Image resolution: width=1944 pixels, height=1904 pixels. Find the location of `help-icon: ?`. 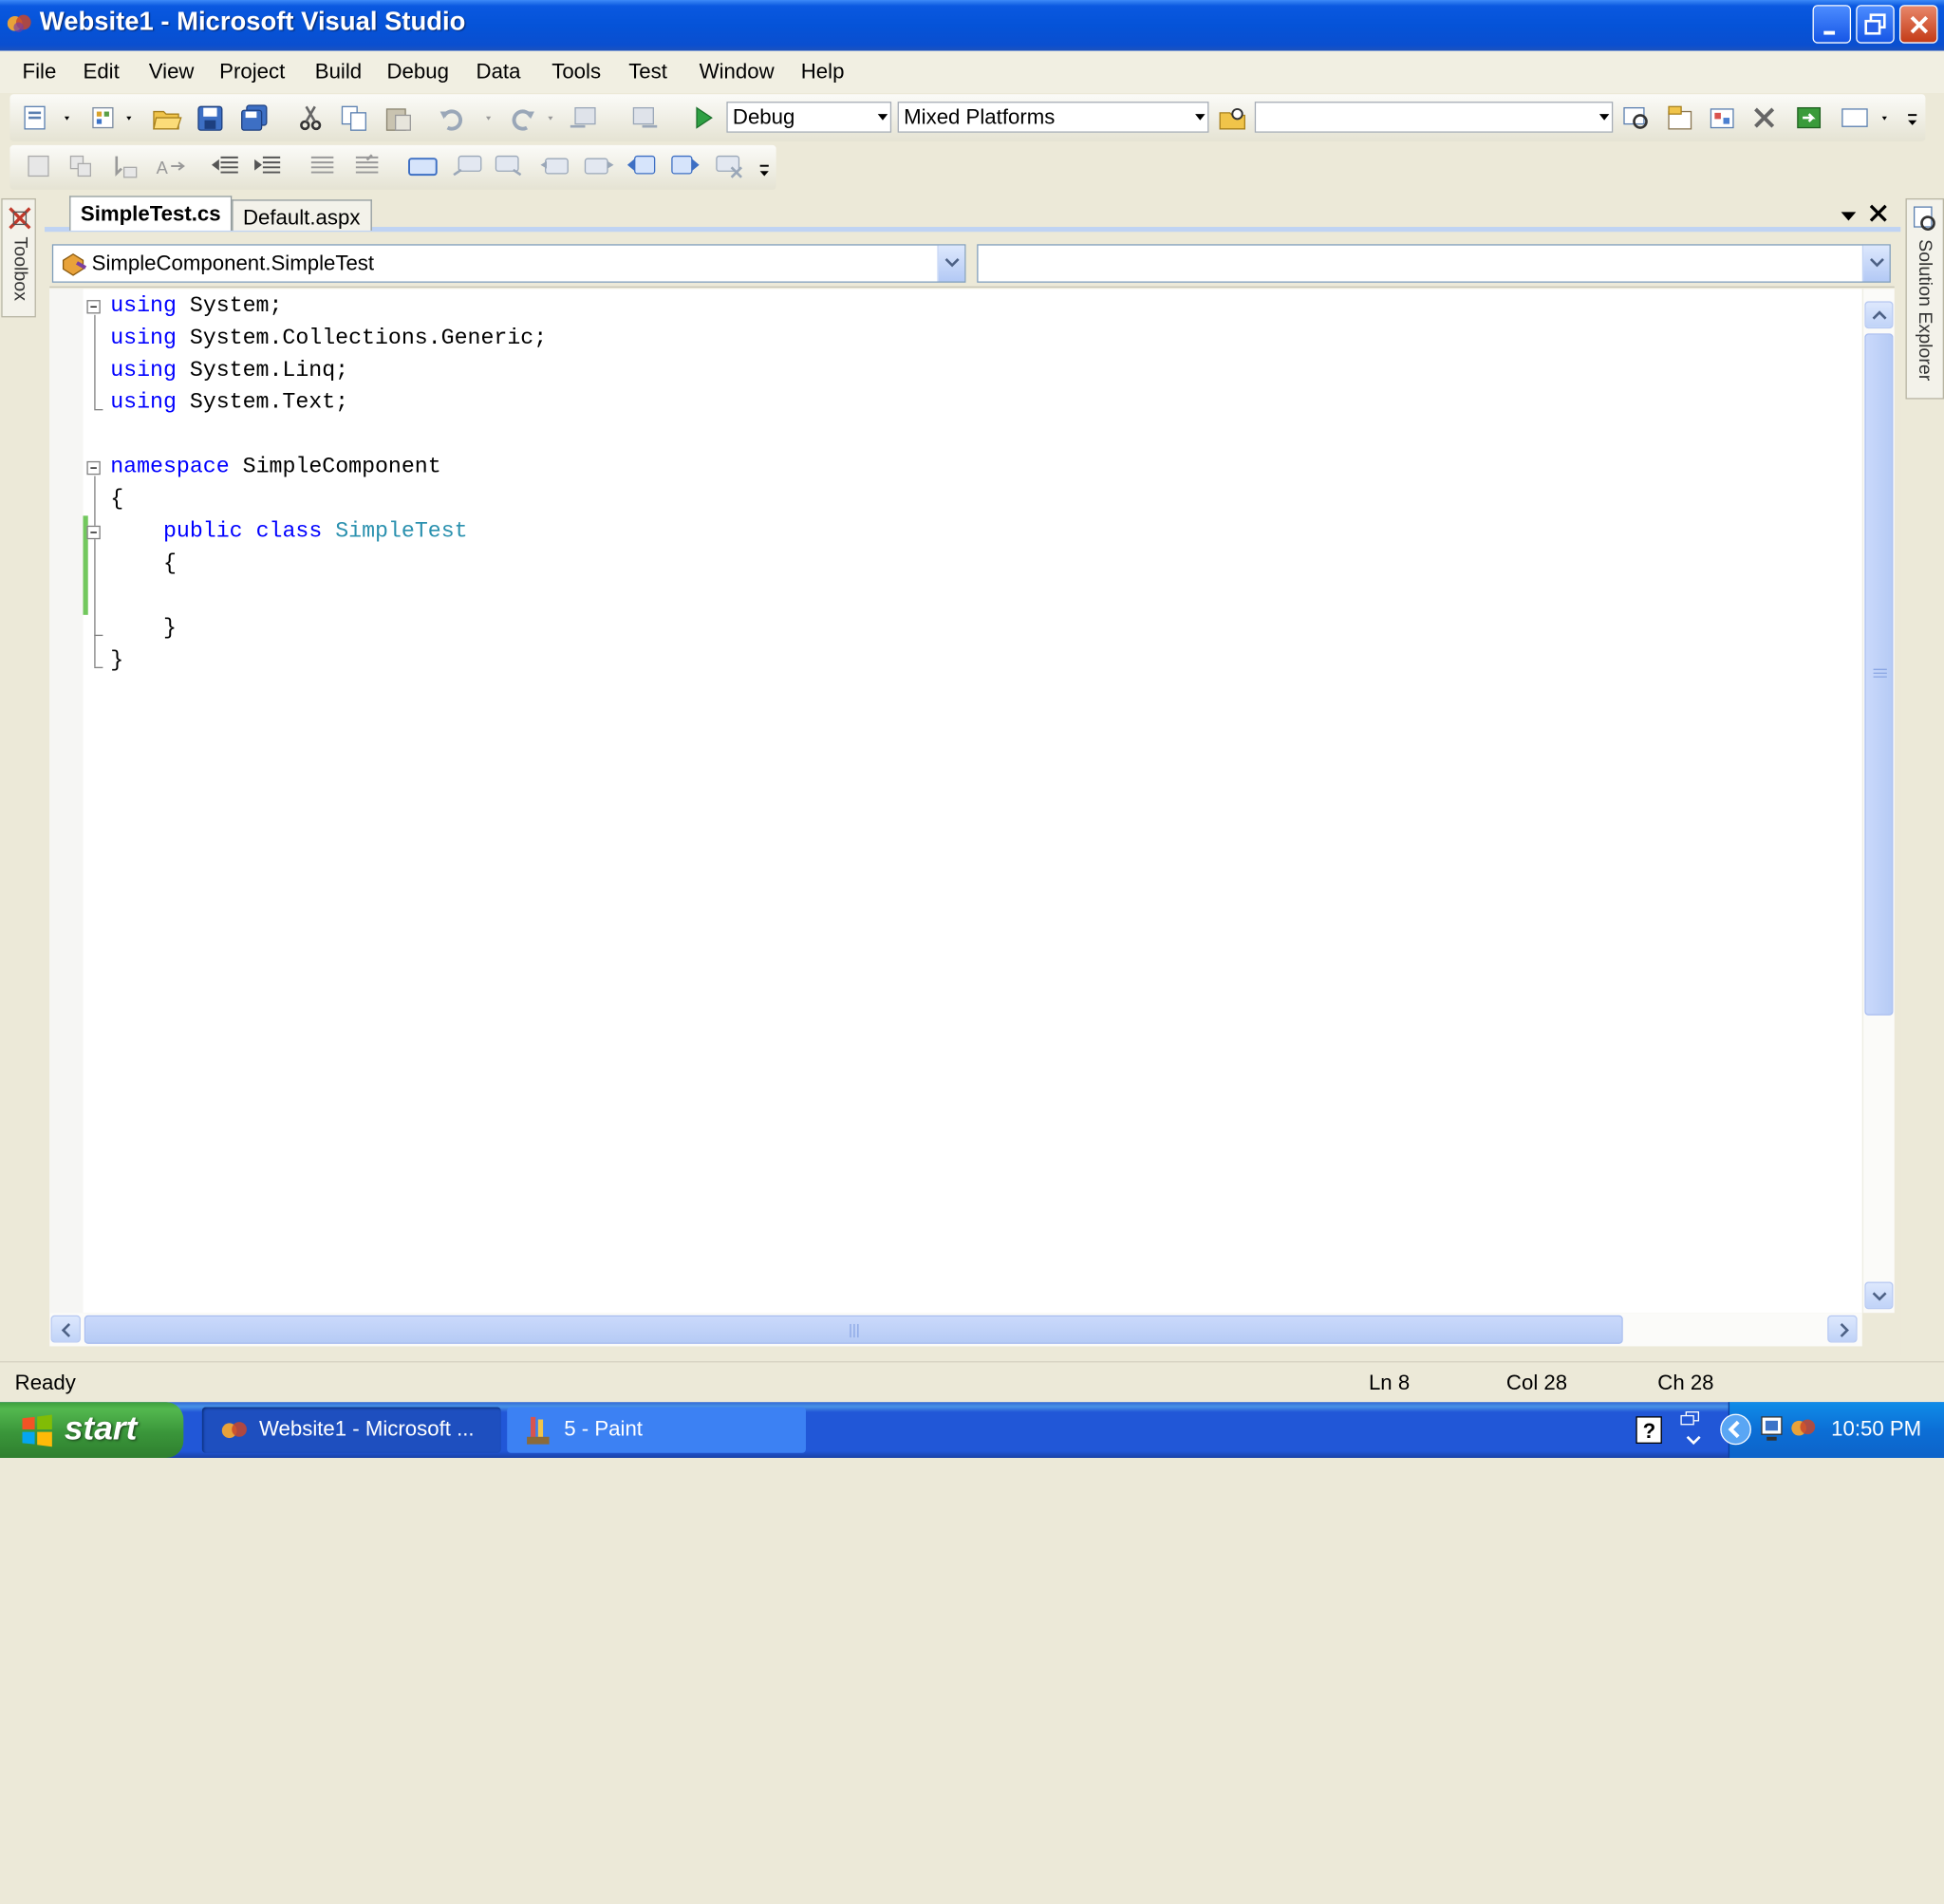

help-icon: ? is located at coordinates (1650, 1431).